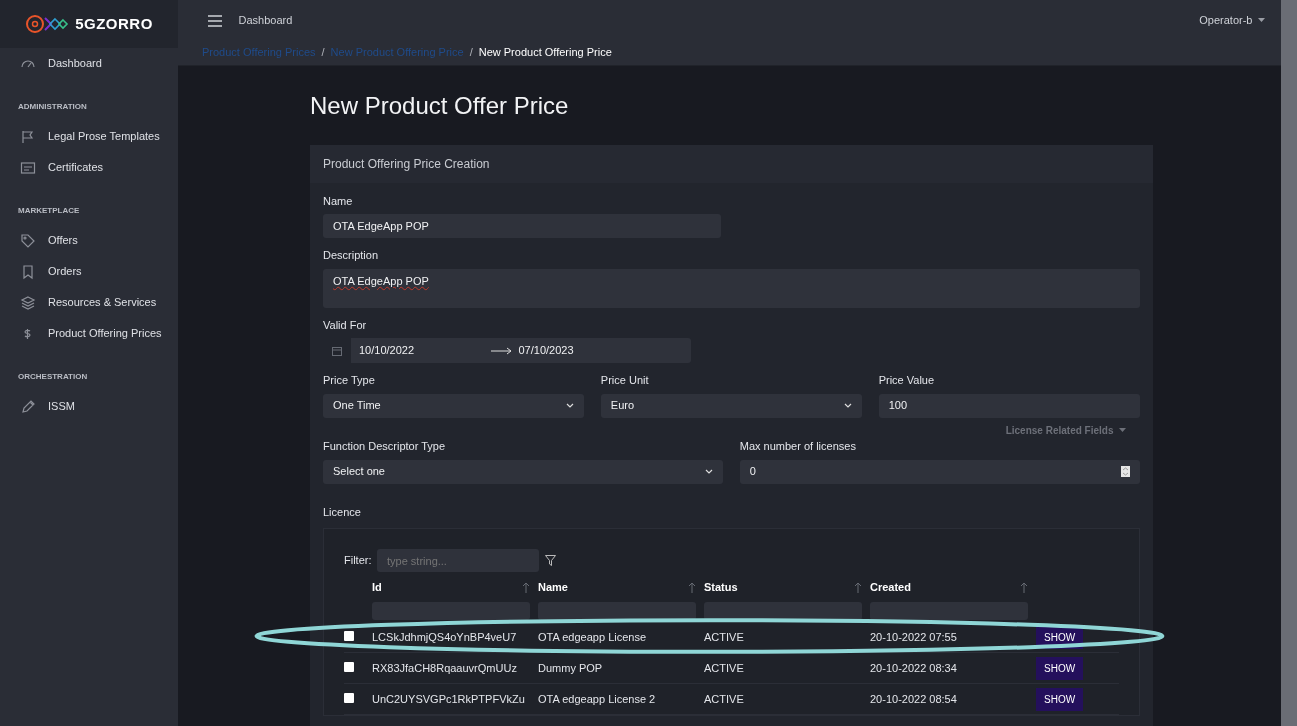  I want to click on arrow-right-icon, so click(502, 350).